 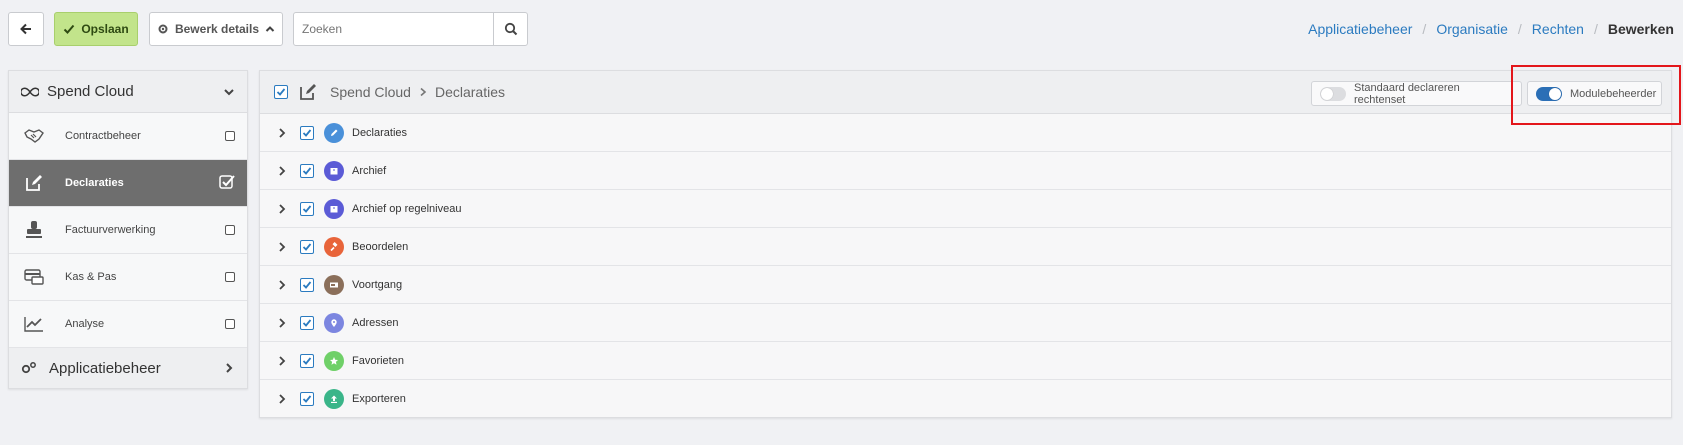 I want to click on sidebar-item-declaraties: Declaraties, so click(x=128, y=183).